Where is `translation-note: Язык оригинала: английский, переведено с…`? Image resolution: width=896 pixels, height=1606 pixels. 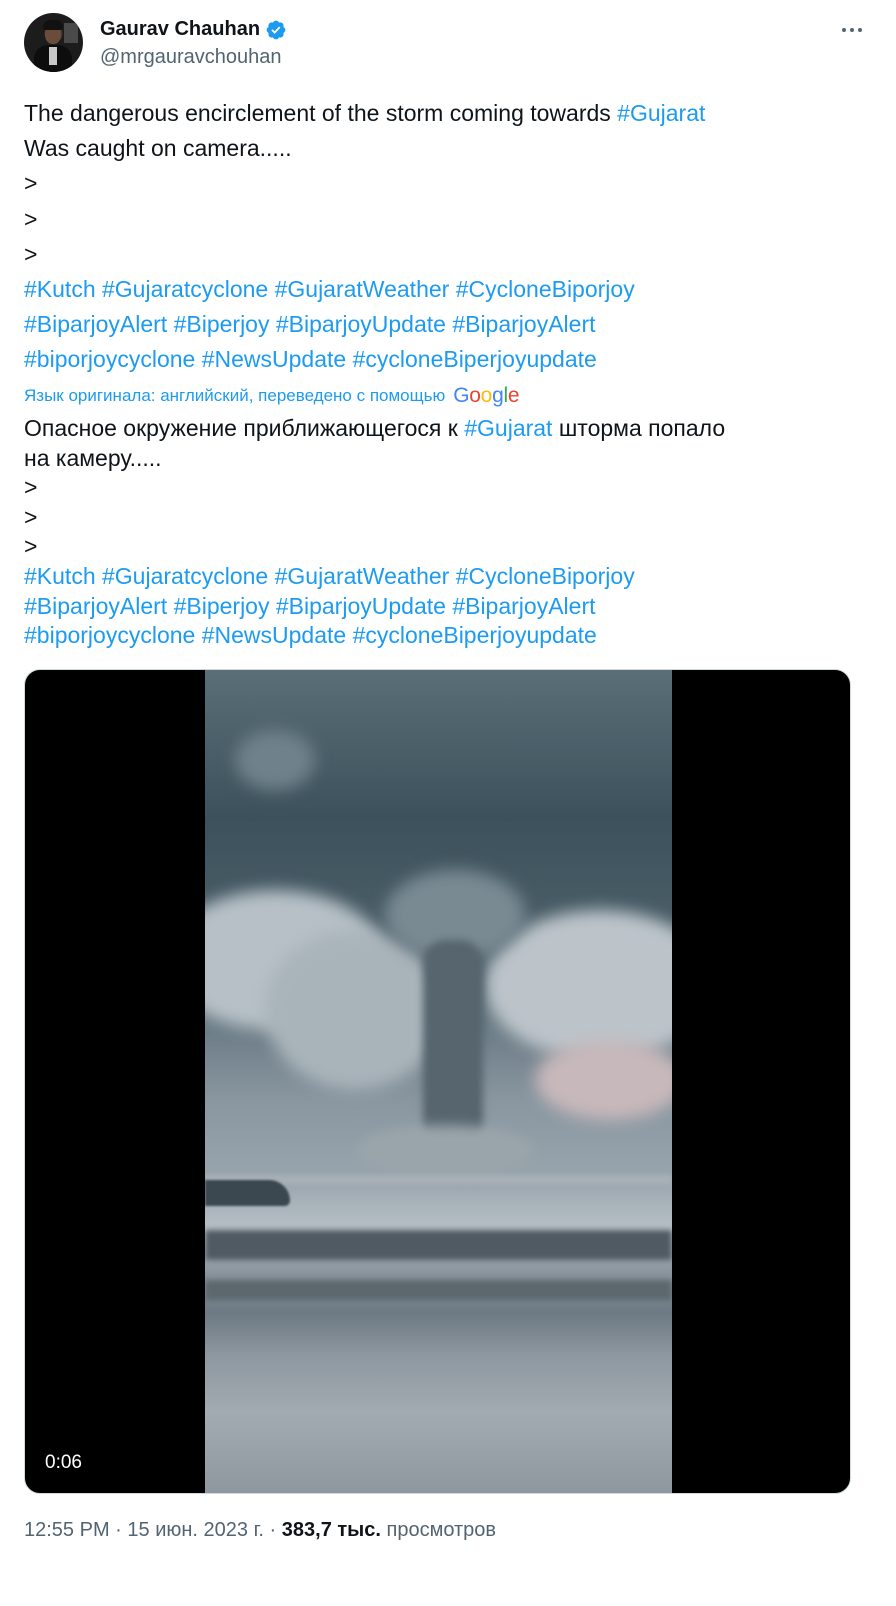 translation-note: Язык оригинала: английский, переведено с… is located at coordinates (272, 396).